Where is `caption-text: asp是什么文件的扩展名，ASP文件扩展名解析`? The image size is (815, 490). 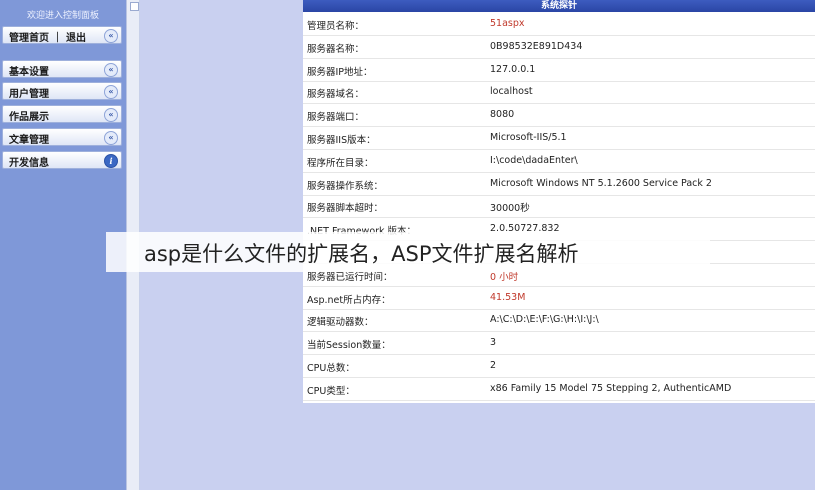 caption-text: asp是什么文件的扩展名，ASP文件扩展名解析 is located at coordinates (361, 254).